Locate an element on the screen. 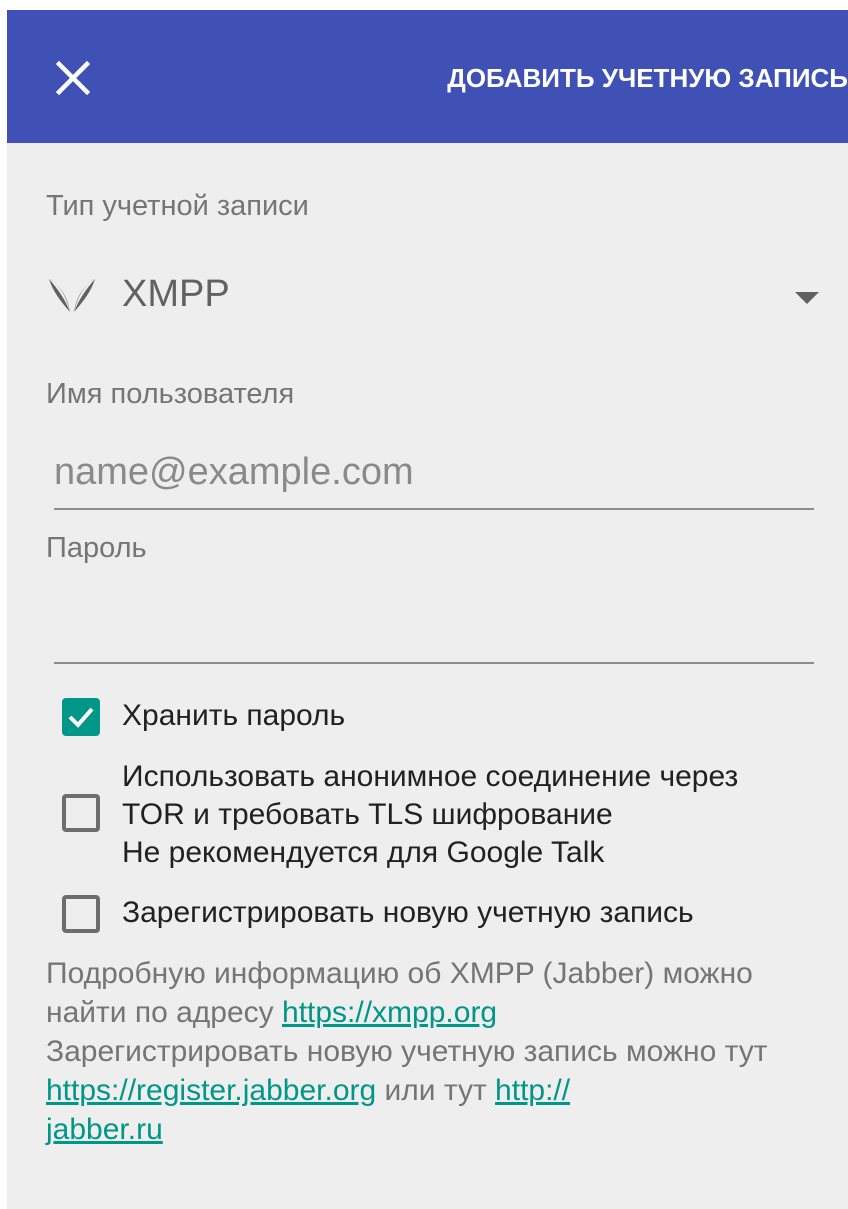  check-icon is located at coordinates (81, 717).